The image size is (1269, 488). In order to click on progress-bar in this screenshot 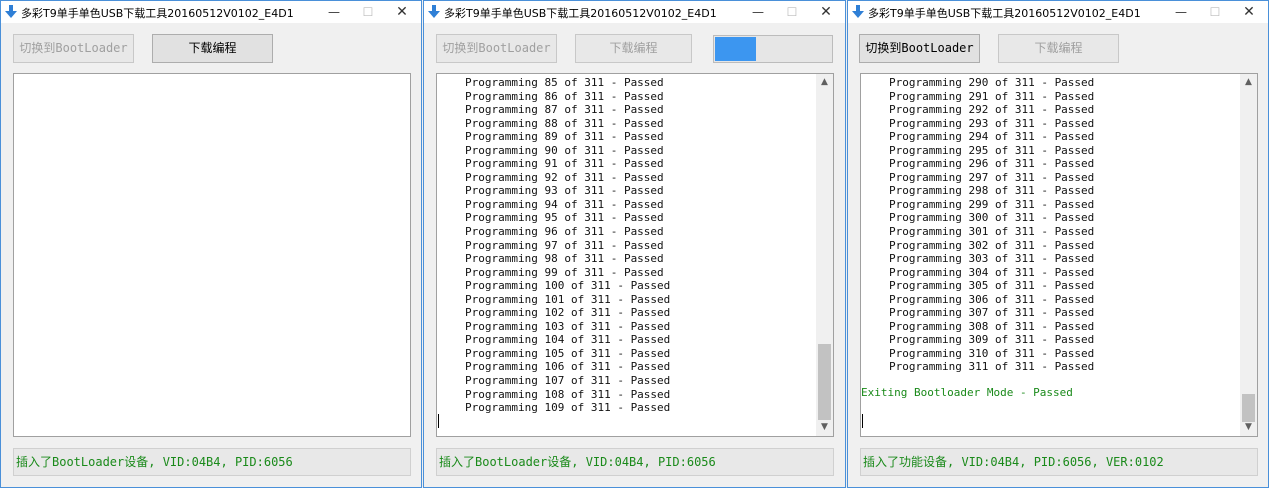, I will do `click(773, 49)`.